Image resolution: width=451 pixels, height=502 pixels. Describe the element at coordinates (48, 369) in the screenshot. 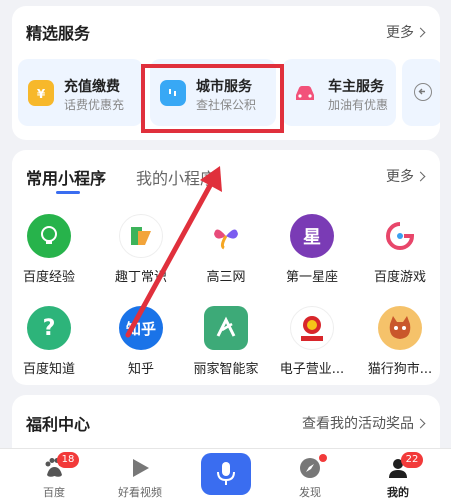

I see `app-label: 百度知道` at that location.